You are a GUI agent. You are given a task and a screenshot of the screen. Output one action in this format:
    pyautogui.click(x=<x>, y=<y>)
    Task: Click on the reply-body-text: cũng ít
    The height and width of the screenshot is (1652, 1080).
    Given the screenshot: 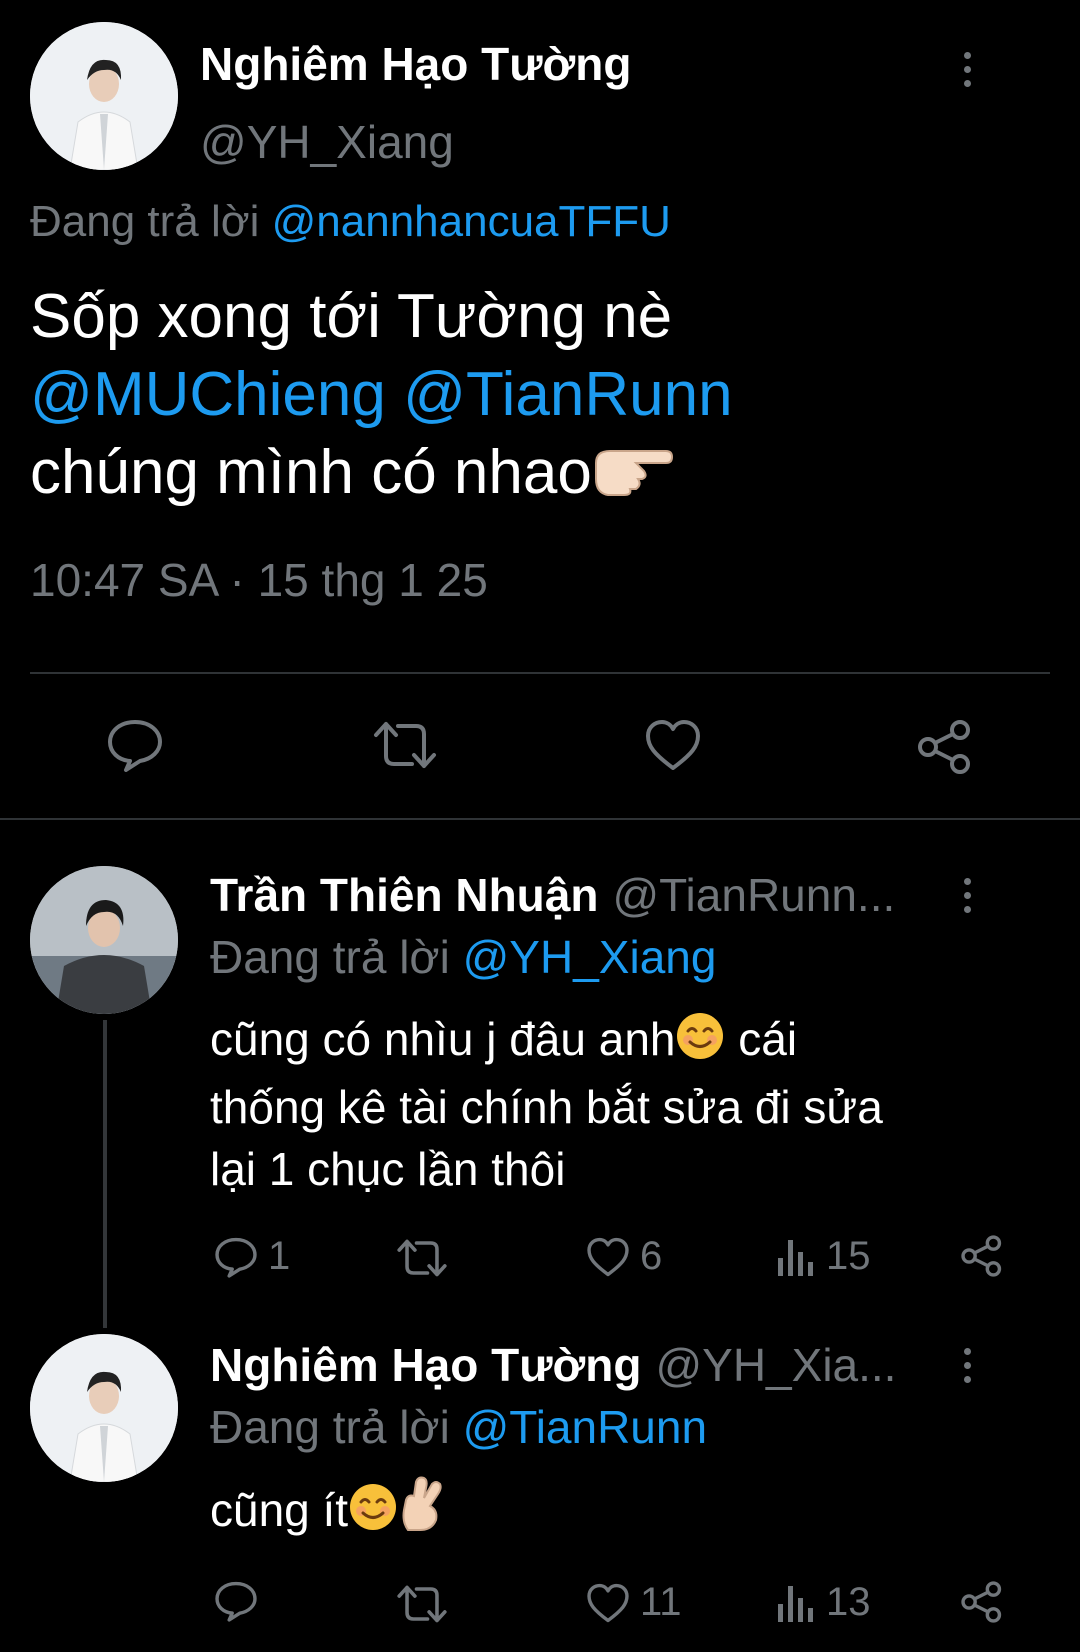 What is the action you would take?
    pyautogui.click(x=279, y=1510)
    